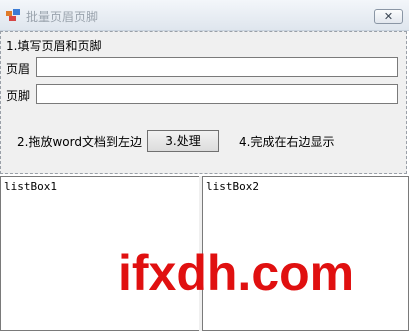 This screenshot has height=331, width=409. Describe the element at coordinates (217, 67) in the screenshot. I see `header-input` at that location.